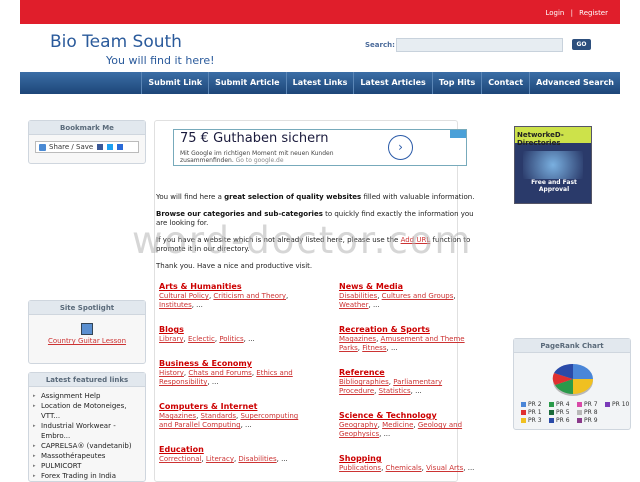  Describe the element at coordinates (574, 83) in the screenshot. I see `nav-advanced-search: Advanced Search` at that location.